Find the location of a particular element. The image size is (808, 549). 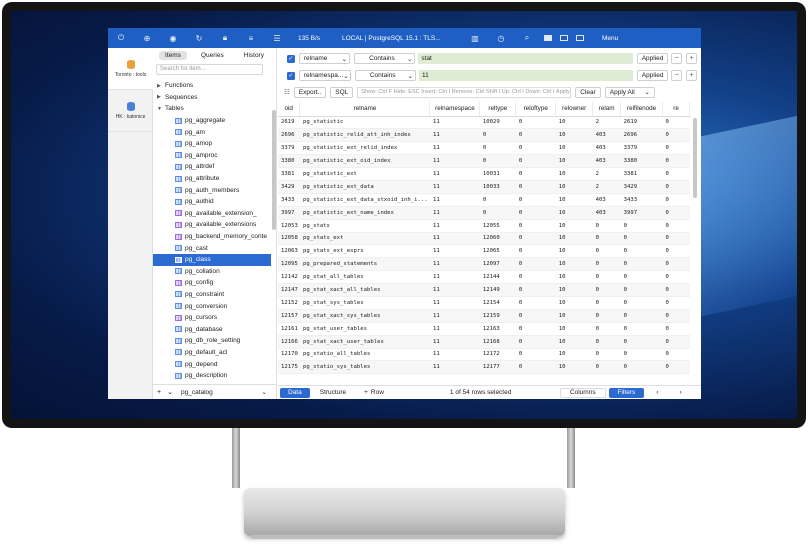

table-cell: 12142 is located at coordinates (289, 277).